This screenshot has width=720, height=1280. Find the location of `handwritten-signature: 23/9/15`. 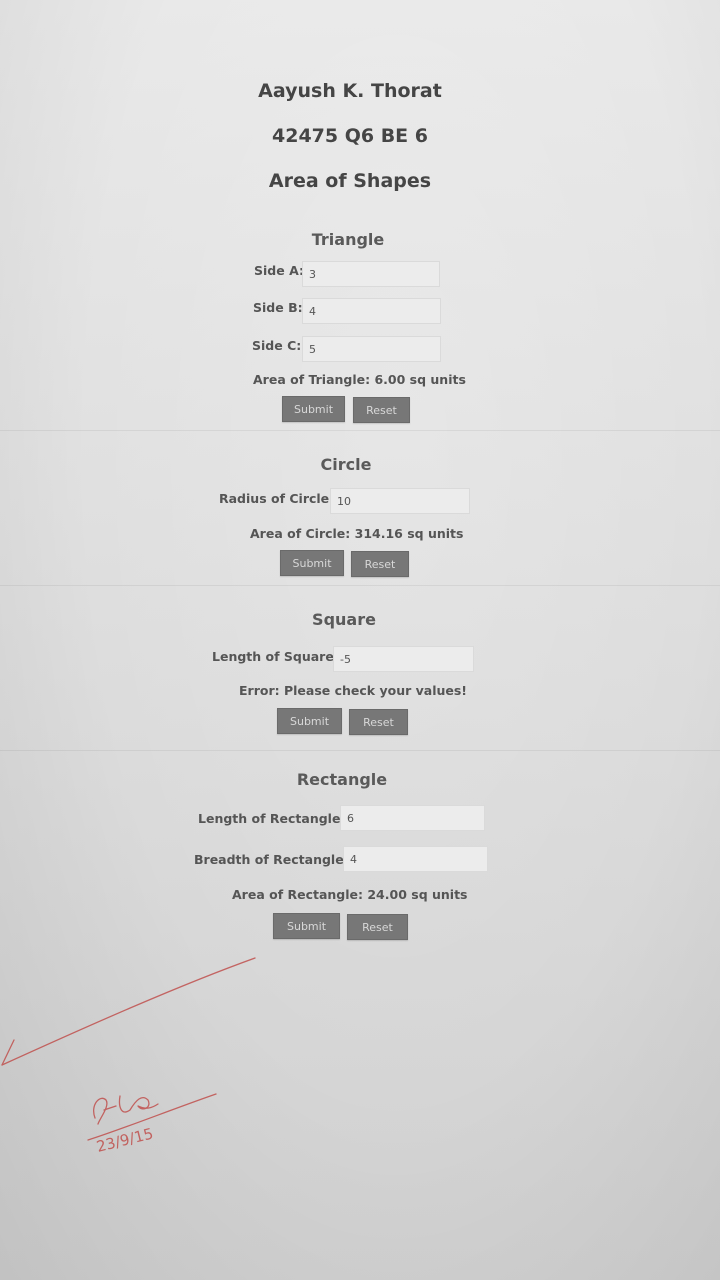

handwritten-signature: 23/9/15 is located at coordinates (128, 1056).